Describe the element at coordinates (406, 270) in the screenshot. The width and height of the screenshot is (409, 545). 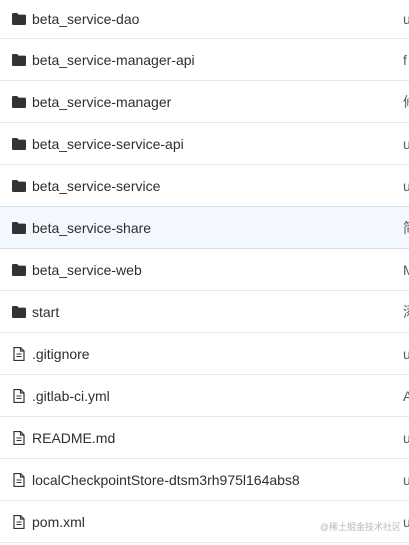
I see `last-commit-message: M` at that location.